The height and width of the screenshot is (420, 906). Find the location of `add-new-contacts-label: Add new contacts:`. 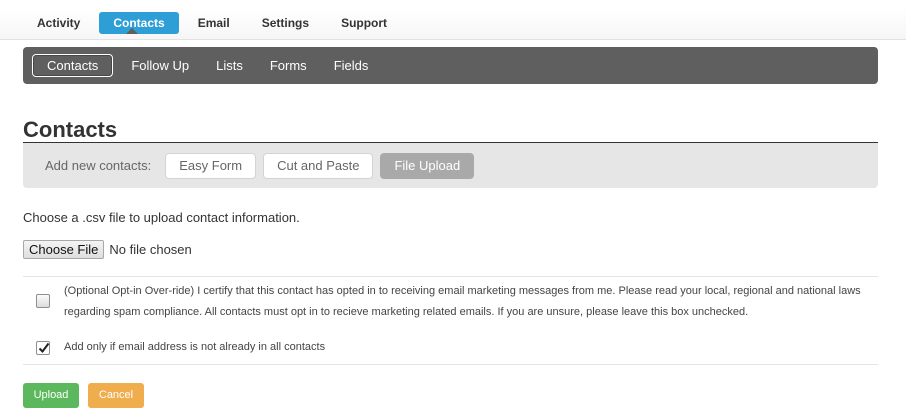

add-new-contacts-label: Add new contacts: is located at coordinates (98, 165).